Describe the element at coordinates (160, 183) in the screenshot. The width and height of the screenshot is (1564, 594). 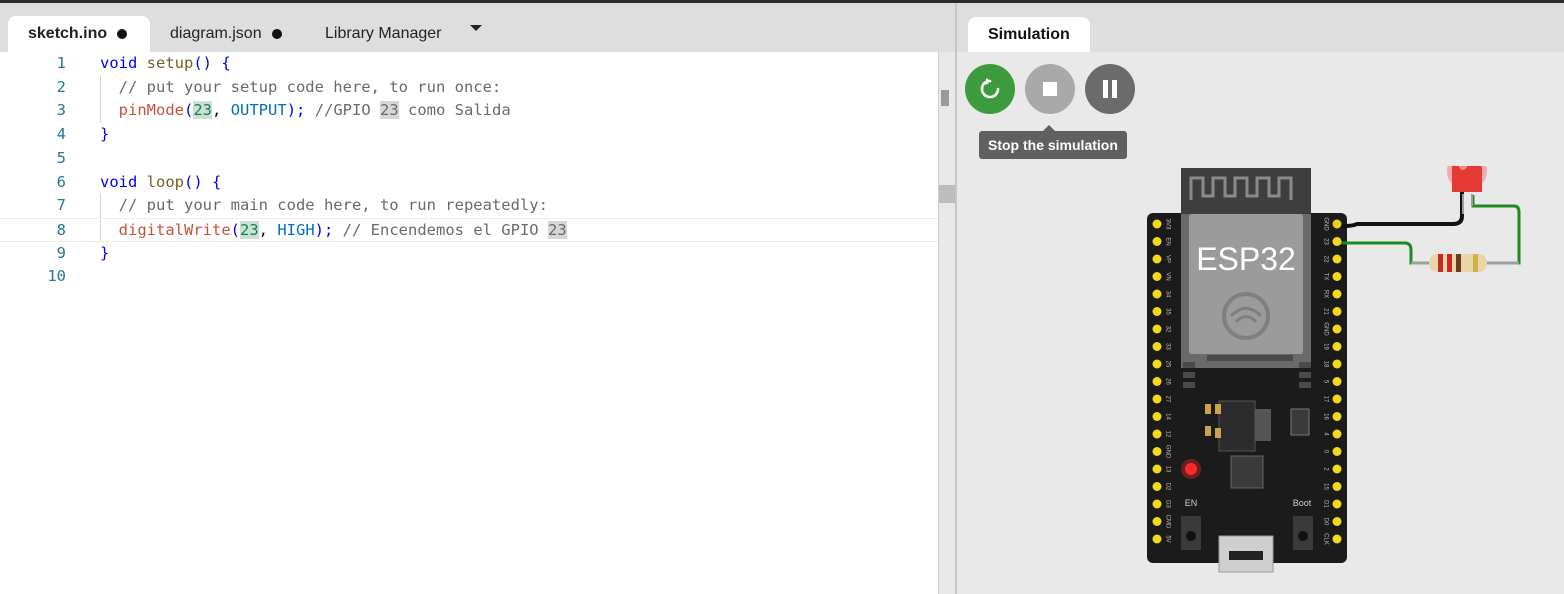
I see `code-text: void loop() {` at that location.